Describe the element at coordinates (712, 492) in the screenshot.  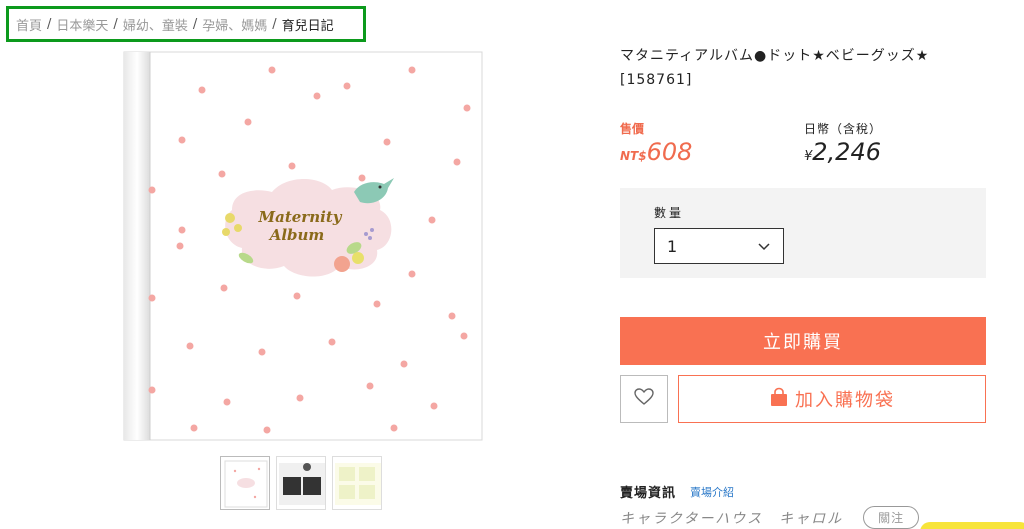
I see `shop-intro-link: 賣場介紹` at that location.